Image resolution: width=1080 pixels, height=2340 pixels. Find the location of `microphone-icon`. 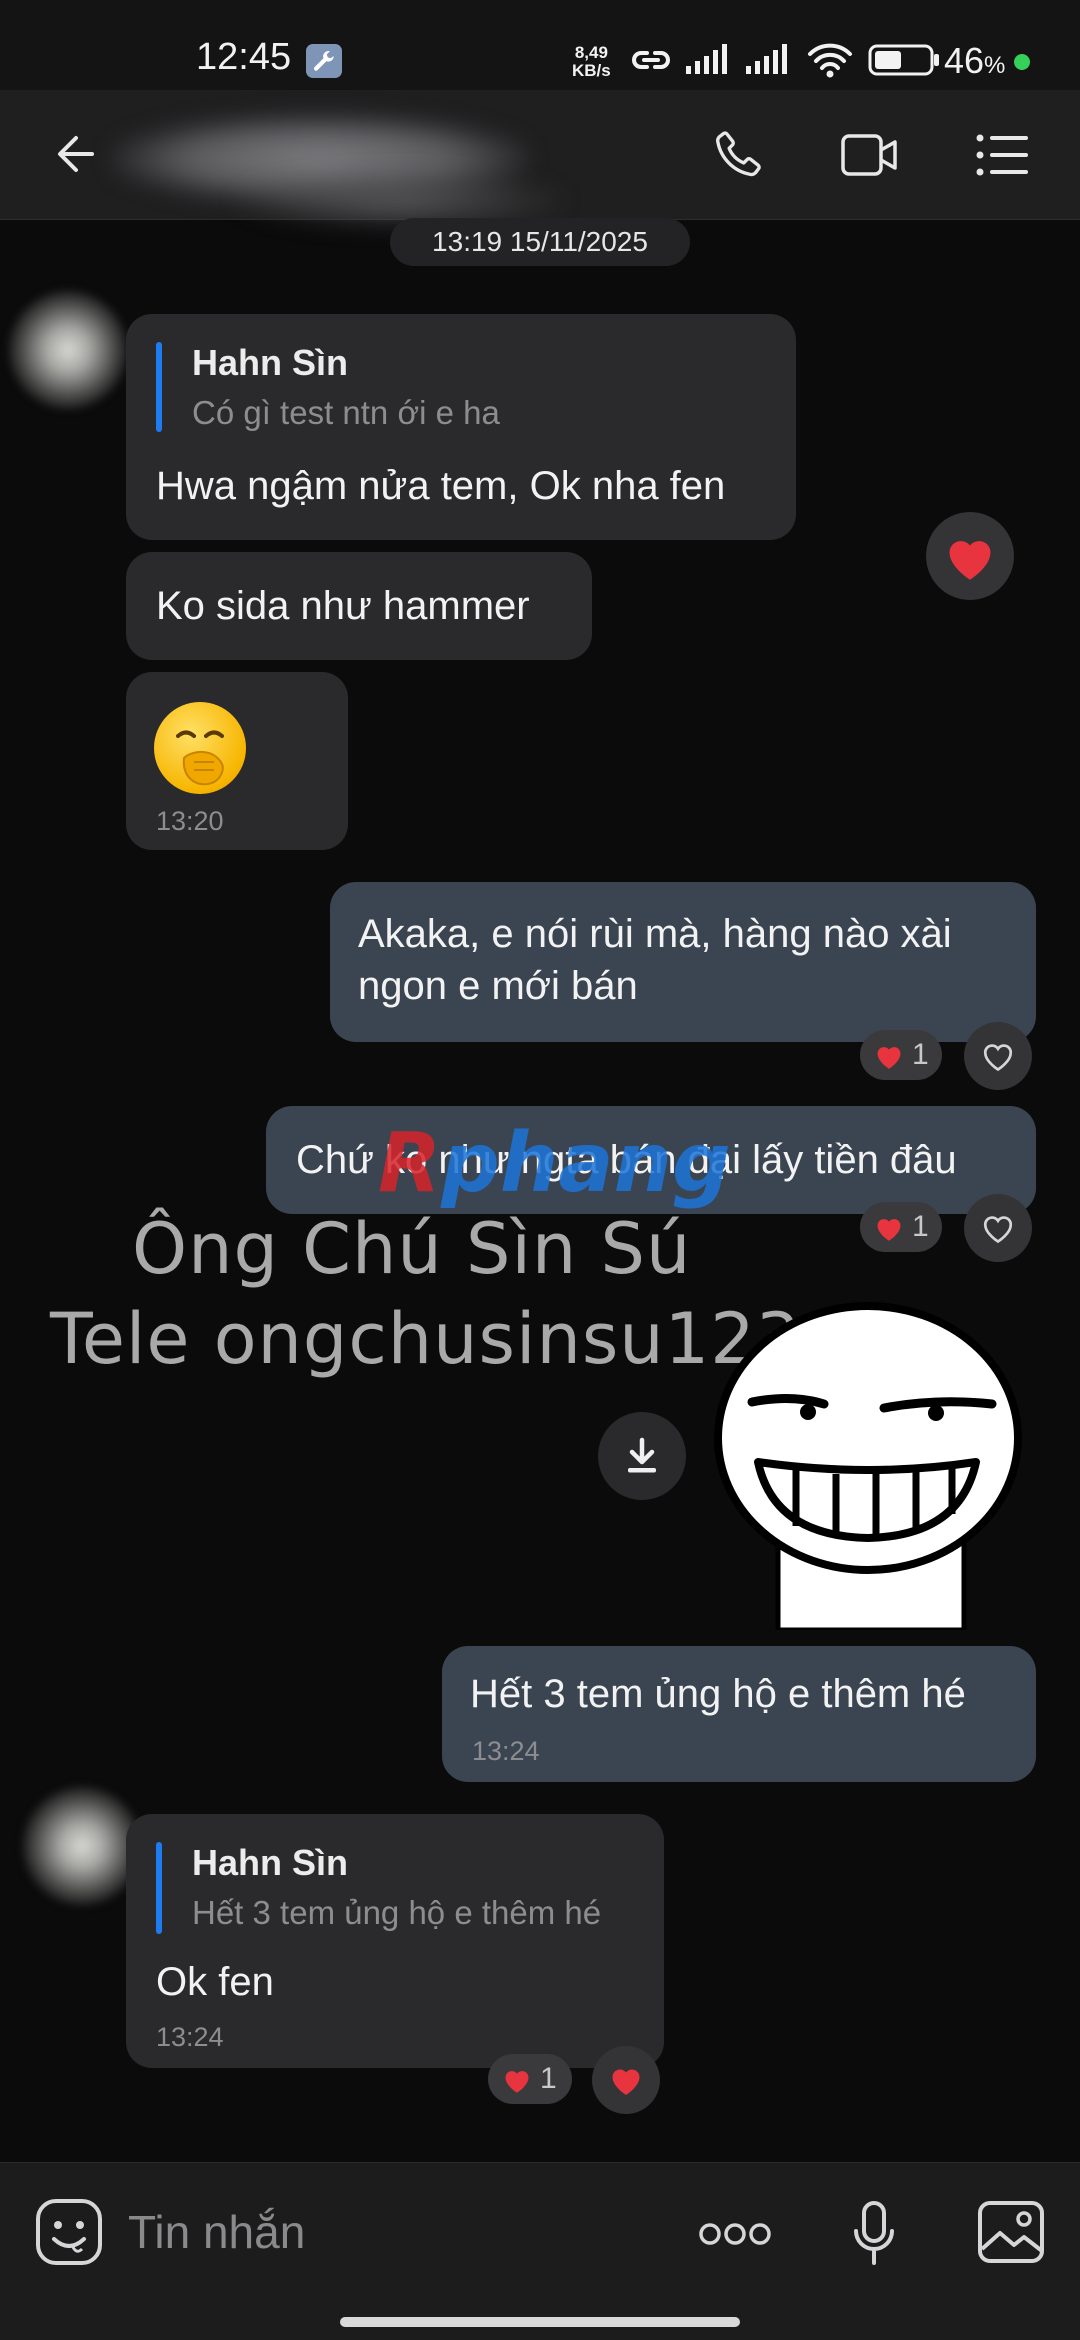

microphone-icon is located at coordinates (874, 2234).